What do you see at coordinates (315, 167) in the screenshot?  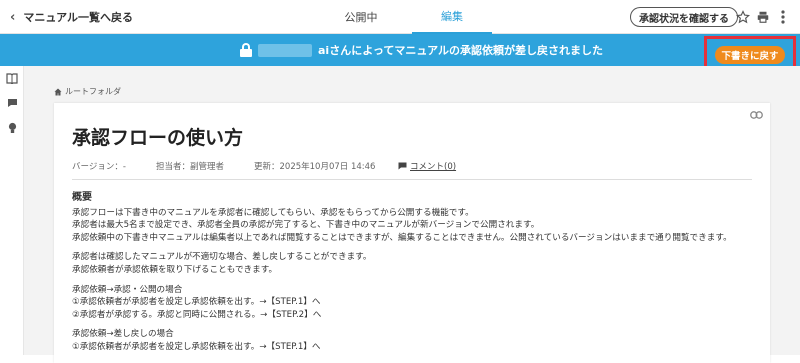 I see `updated-label: 更新：2025年10月07日 14:46` at bounding box center [315, 167].